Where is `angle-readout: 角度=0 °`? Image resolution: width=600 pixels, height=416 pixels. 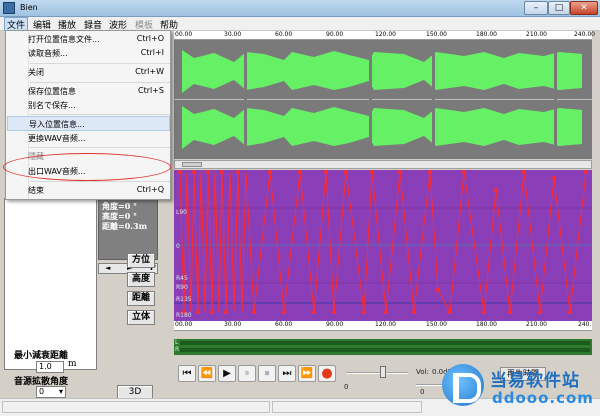 angle-readout: 角度=0 ° is located at coordinates (120, 206).